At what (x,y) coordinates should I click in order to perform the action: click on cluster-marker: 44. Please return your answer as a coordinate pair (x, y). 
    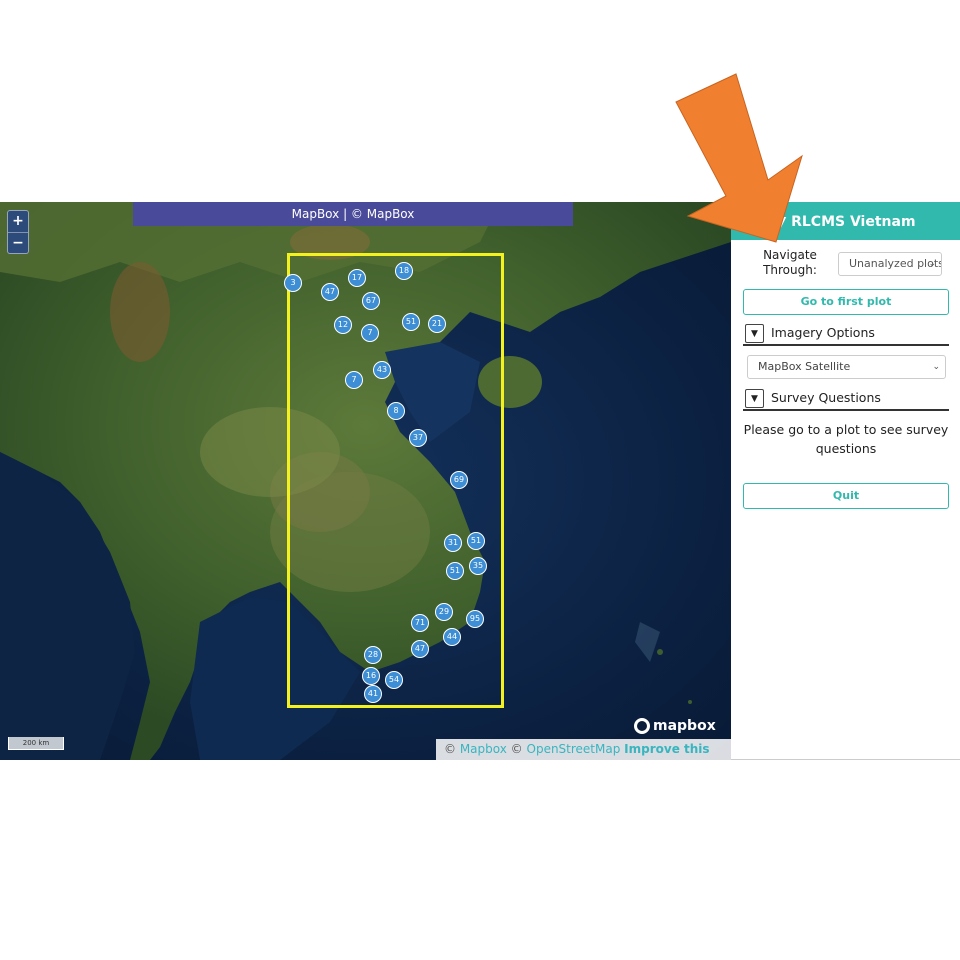
    Looking at the image, I should click on (452, 637).